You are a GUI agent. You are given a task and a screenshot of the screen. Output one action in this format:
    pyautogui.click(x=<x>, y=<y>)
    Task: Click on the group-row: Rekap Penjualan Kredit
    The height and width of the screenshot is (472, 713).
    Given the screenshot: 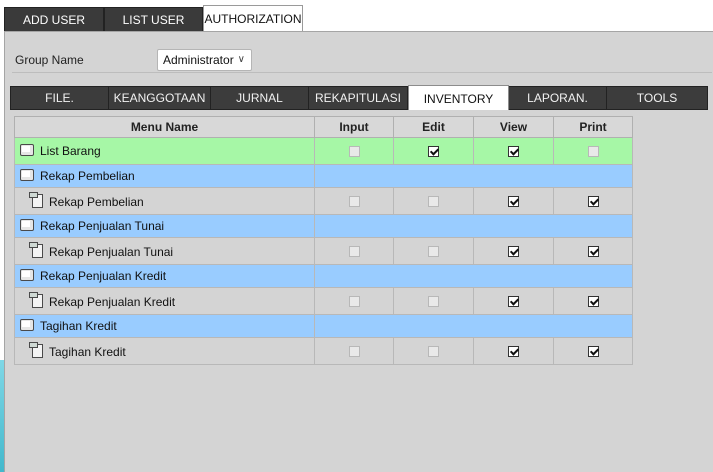 What is the action you would take?
    pyautogui.click(x=323, y=276)
    